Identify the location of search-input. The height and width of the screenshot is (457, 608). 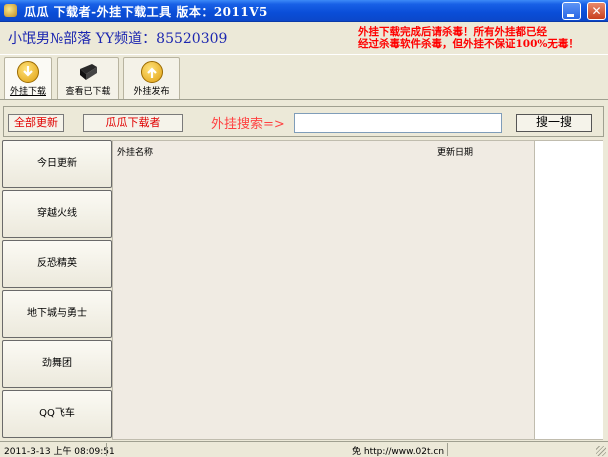
(398, 123).